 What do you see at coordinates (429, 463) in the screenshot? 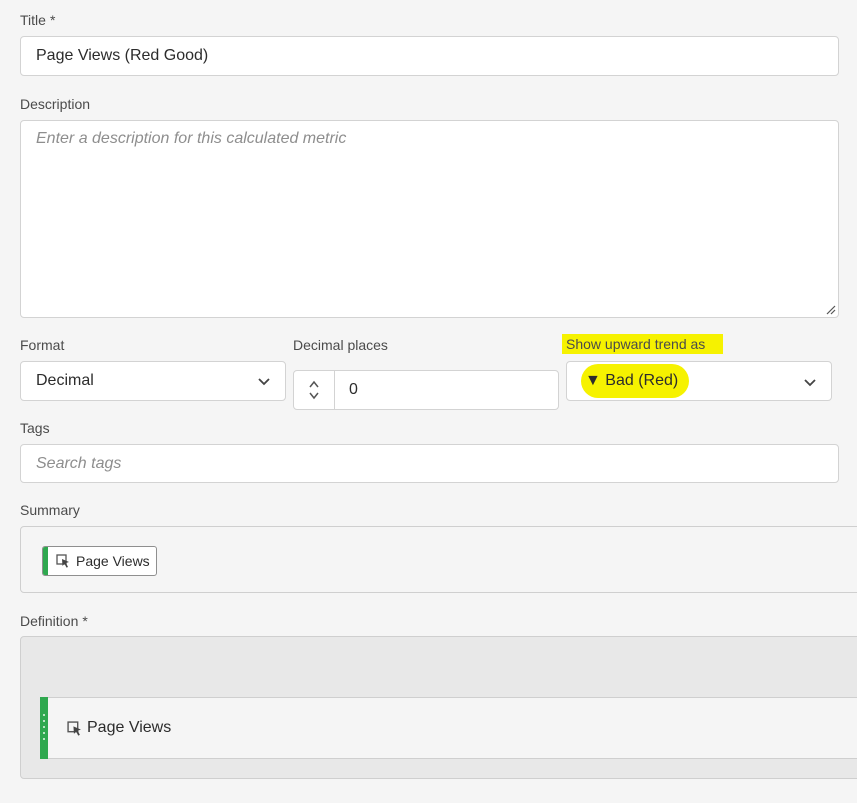
I see `tags-input: Search tags` at bounding box center [429, 463].